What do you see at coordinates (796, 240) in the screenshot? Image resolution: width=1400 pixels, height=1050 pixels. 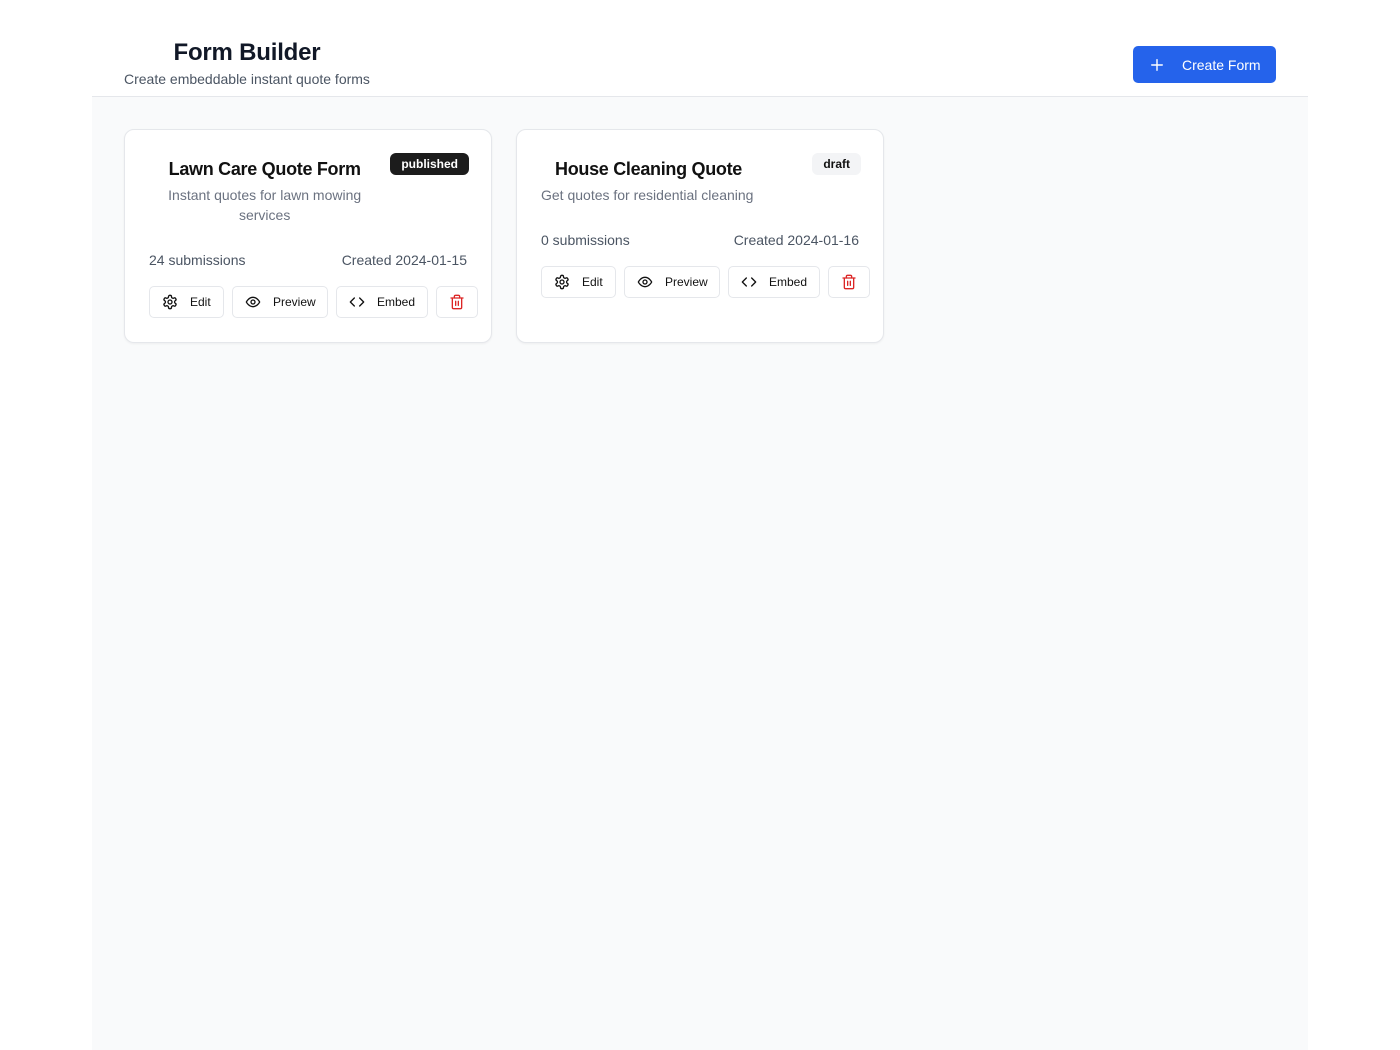 I see `created-date: Created 2024-01-16` at bounding box center [796, 240].